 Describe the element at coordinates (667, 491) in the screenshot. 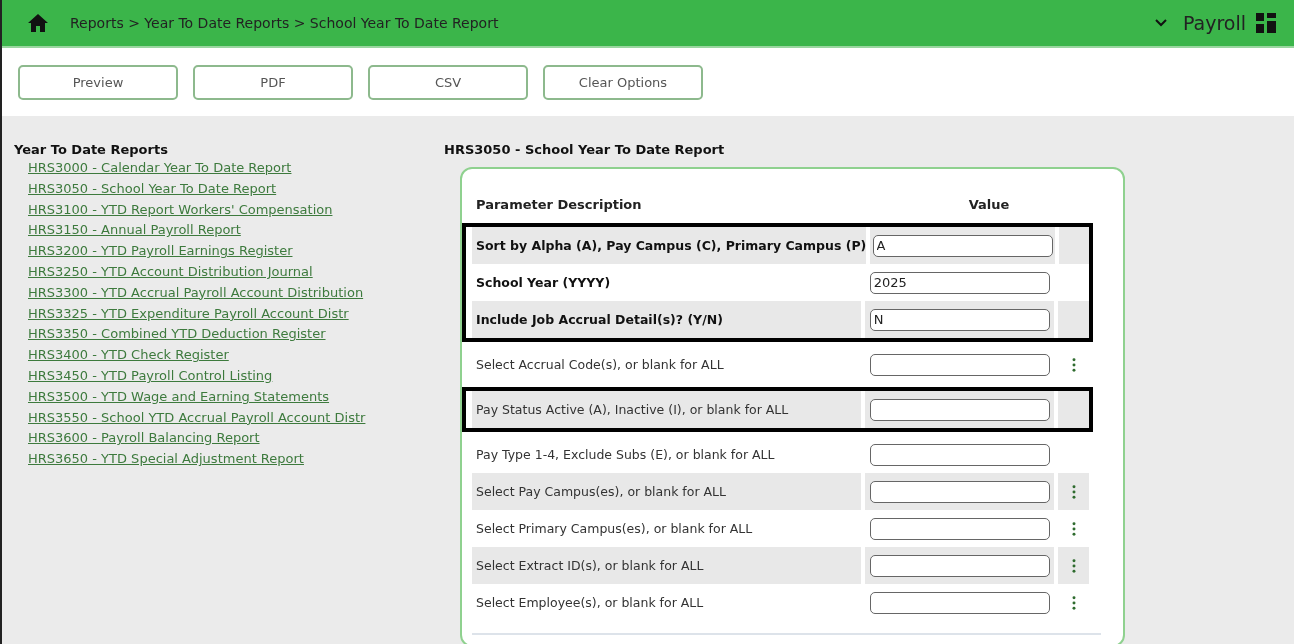

I see `parameter-label: Select Pay Campus(es), or blank for ALL` at that location.